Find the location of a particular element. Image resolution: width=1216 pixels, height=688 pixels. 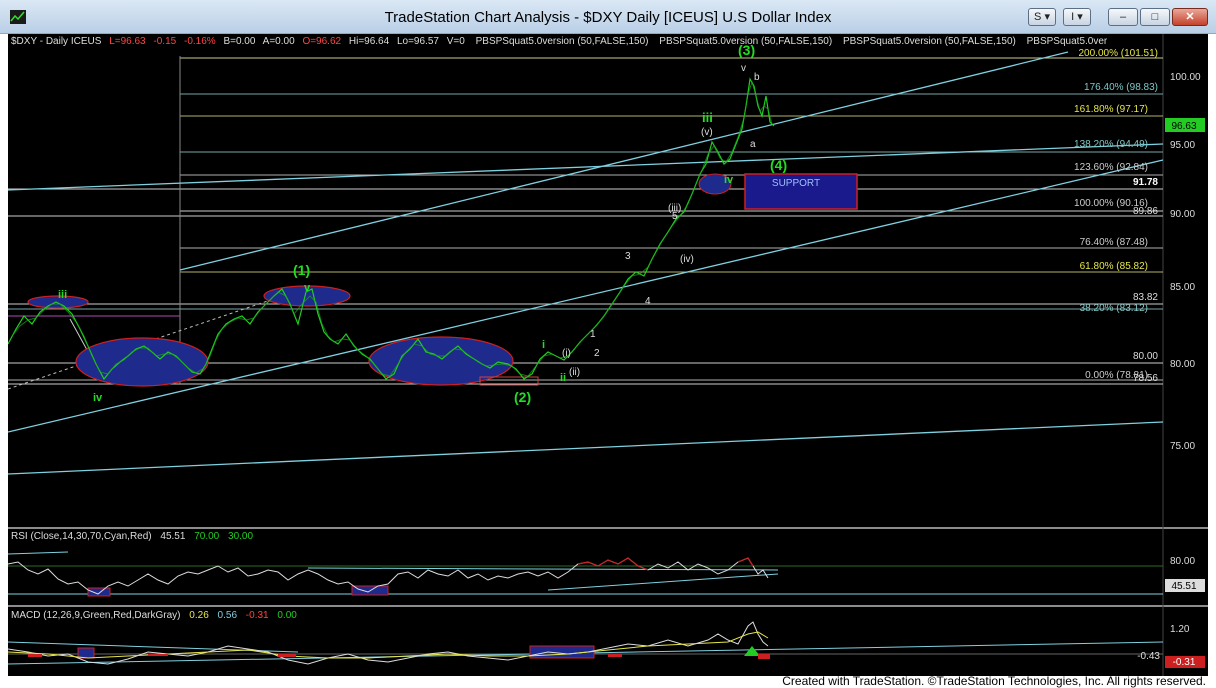

wave-label: (iv) is located at coordinates (687, 259).